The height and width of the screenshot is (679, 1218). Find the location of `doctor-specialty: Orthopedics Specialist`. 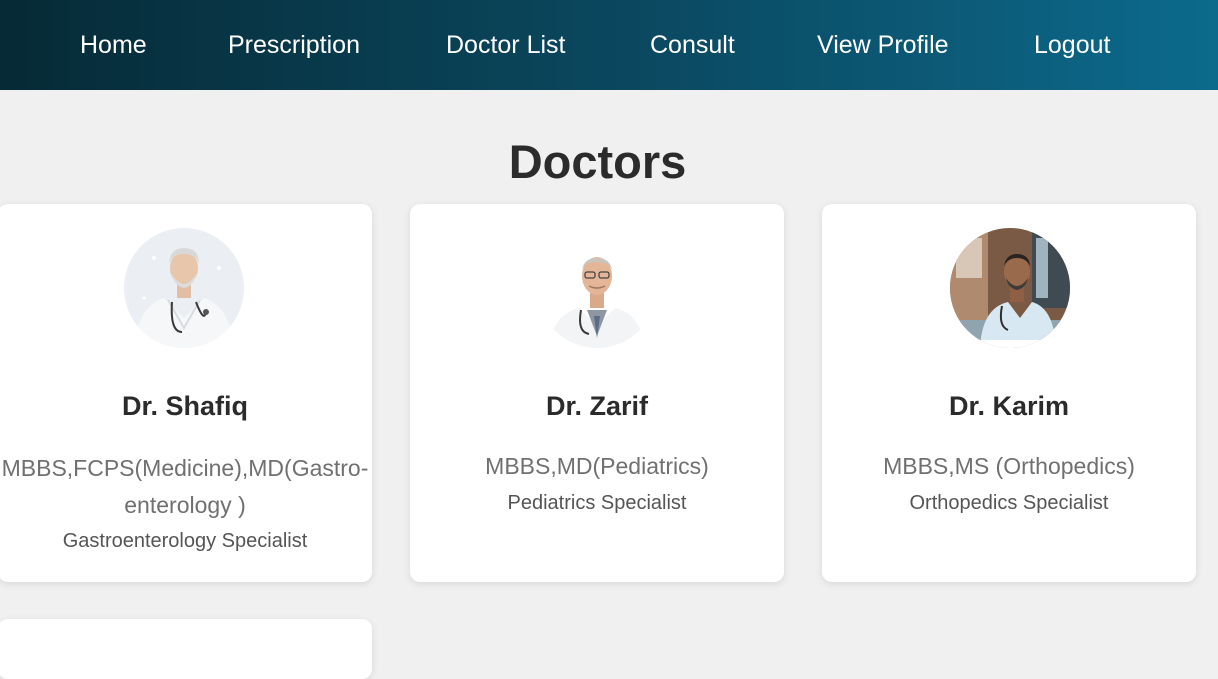

doctor-specialty: Orthopedics Specialist is located at coordinates (1009, 503).